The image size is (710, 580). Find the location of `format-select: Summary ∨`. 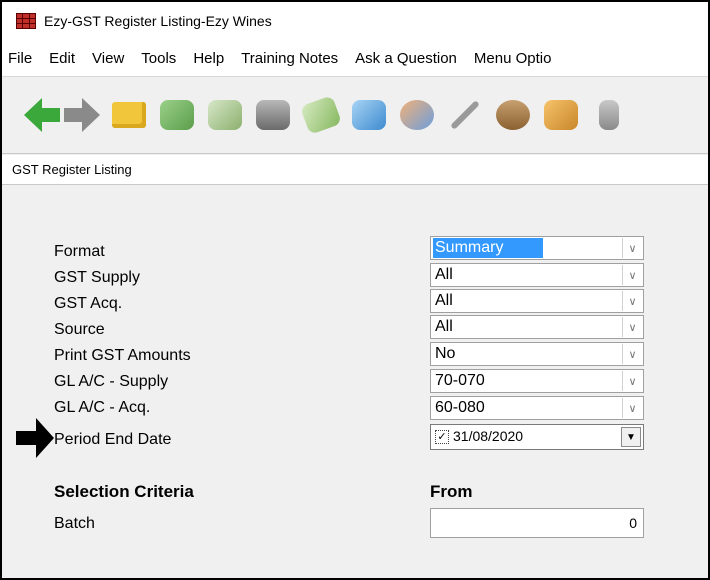

format-select: Summary ∨ is located at coordinates (537, 248).